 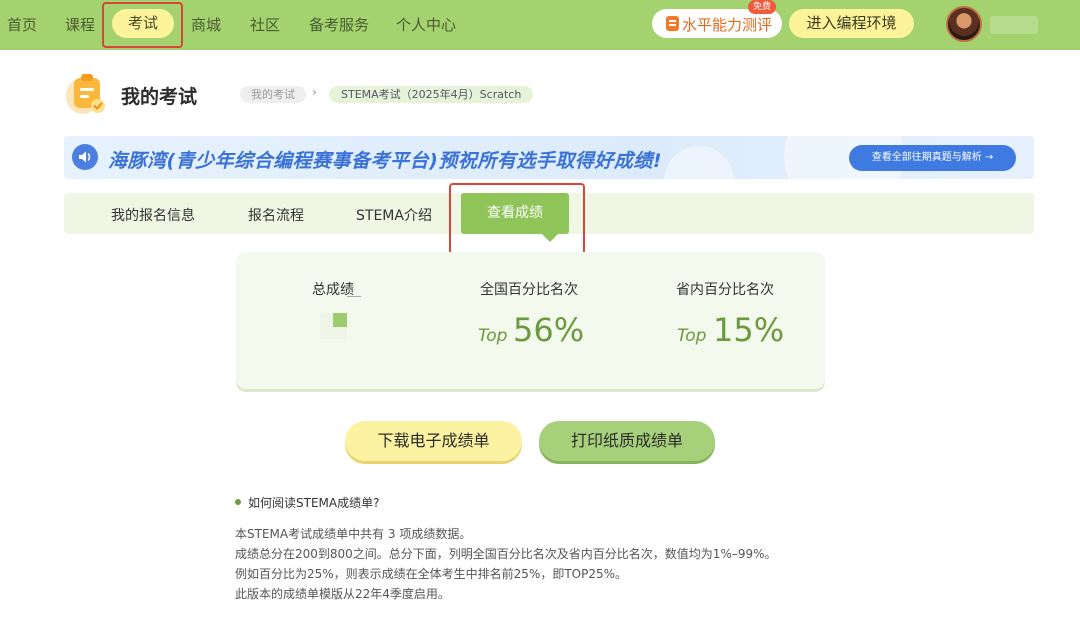 What do you see at coordinates (493, 336) in the screenshot?
I see `national-top-word: Top` at bounding box center [493, 336].